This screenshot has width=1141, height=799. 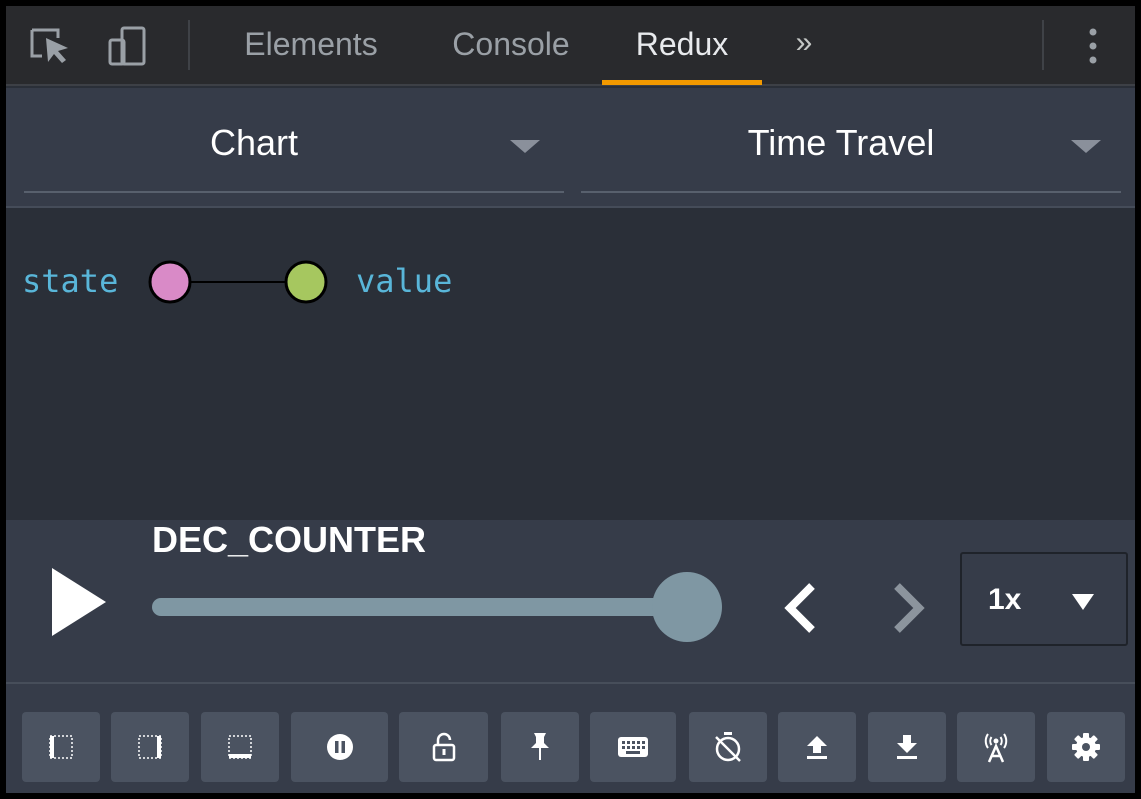 I want to click on pause-recording-icon, so click(x=339, y=747).